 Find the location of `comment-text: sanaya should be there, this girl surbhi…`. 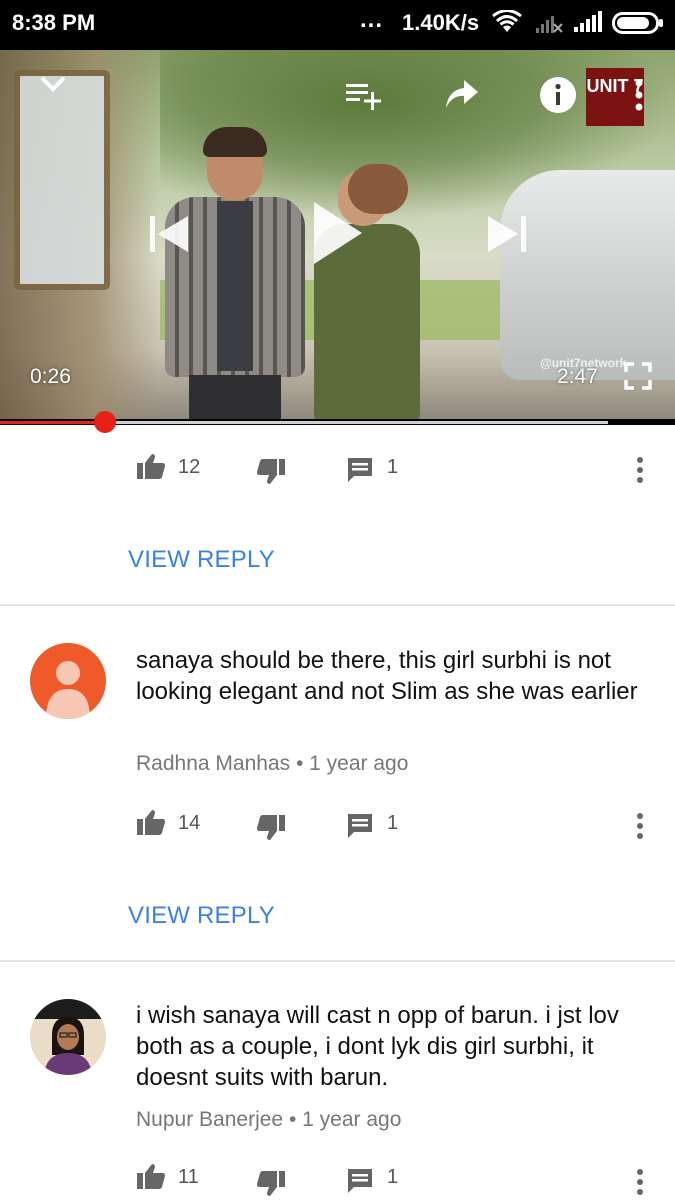

comment-text: sanaya should be there, this girl surbhi… is located at coordinates (387, 676).